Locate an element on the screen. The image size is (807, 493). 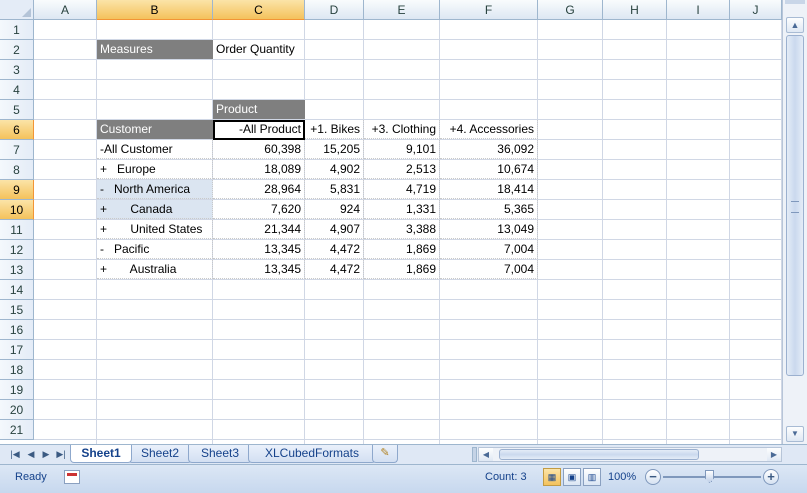
column-header-j: J is located at coordinates (756, 10).